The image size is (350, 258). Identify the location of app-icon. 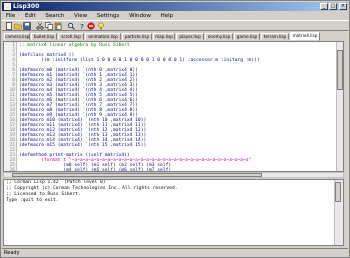
(7, 6).